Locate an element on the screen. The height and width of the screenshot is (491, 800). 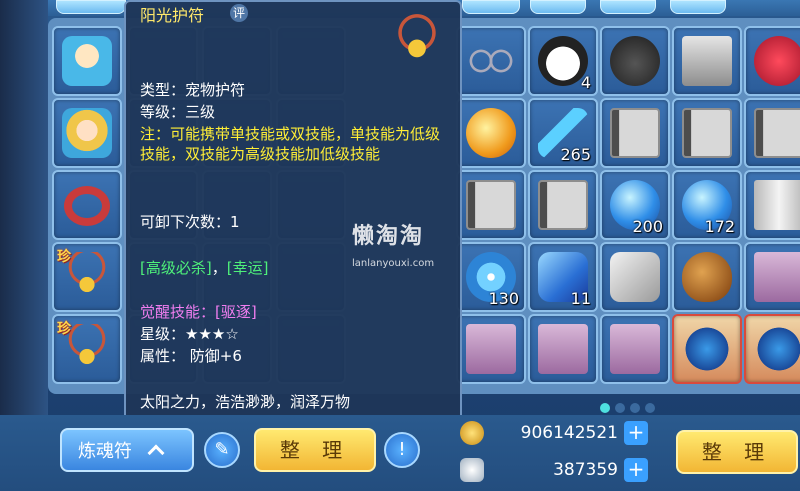
mask-icon is located at coordinates (87, 61).